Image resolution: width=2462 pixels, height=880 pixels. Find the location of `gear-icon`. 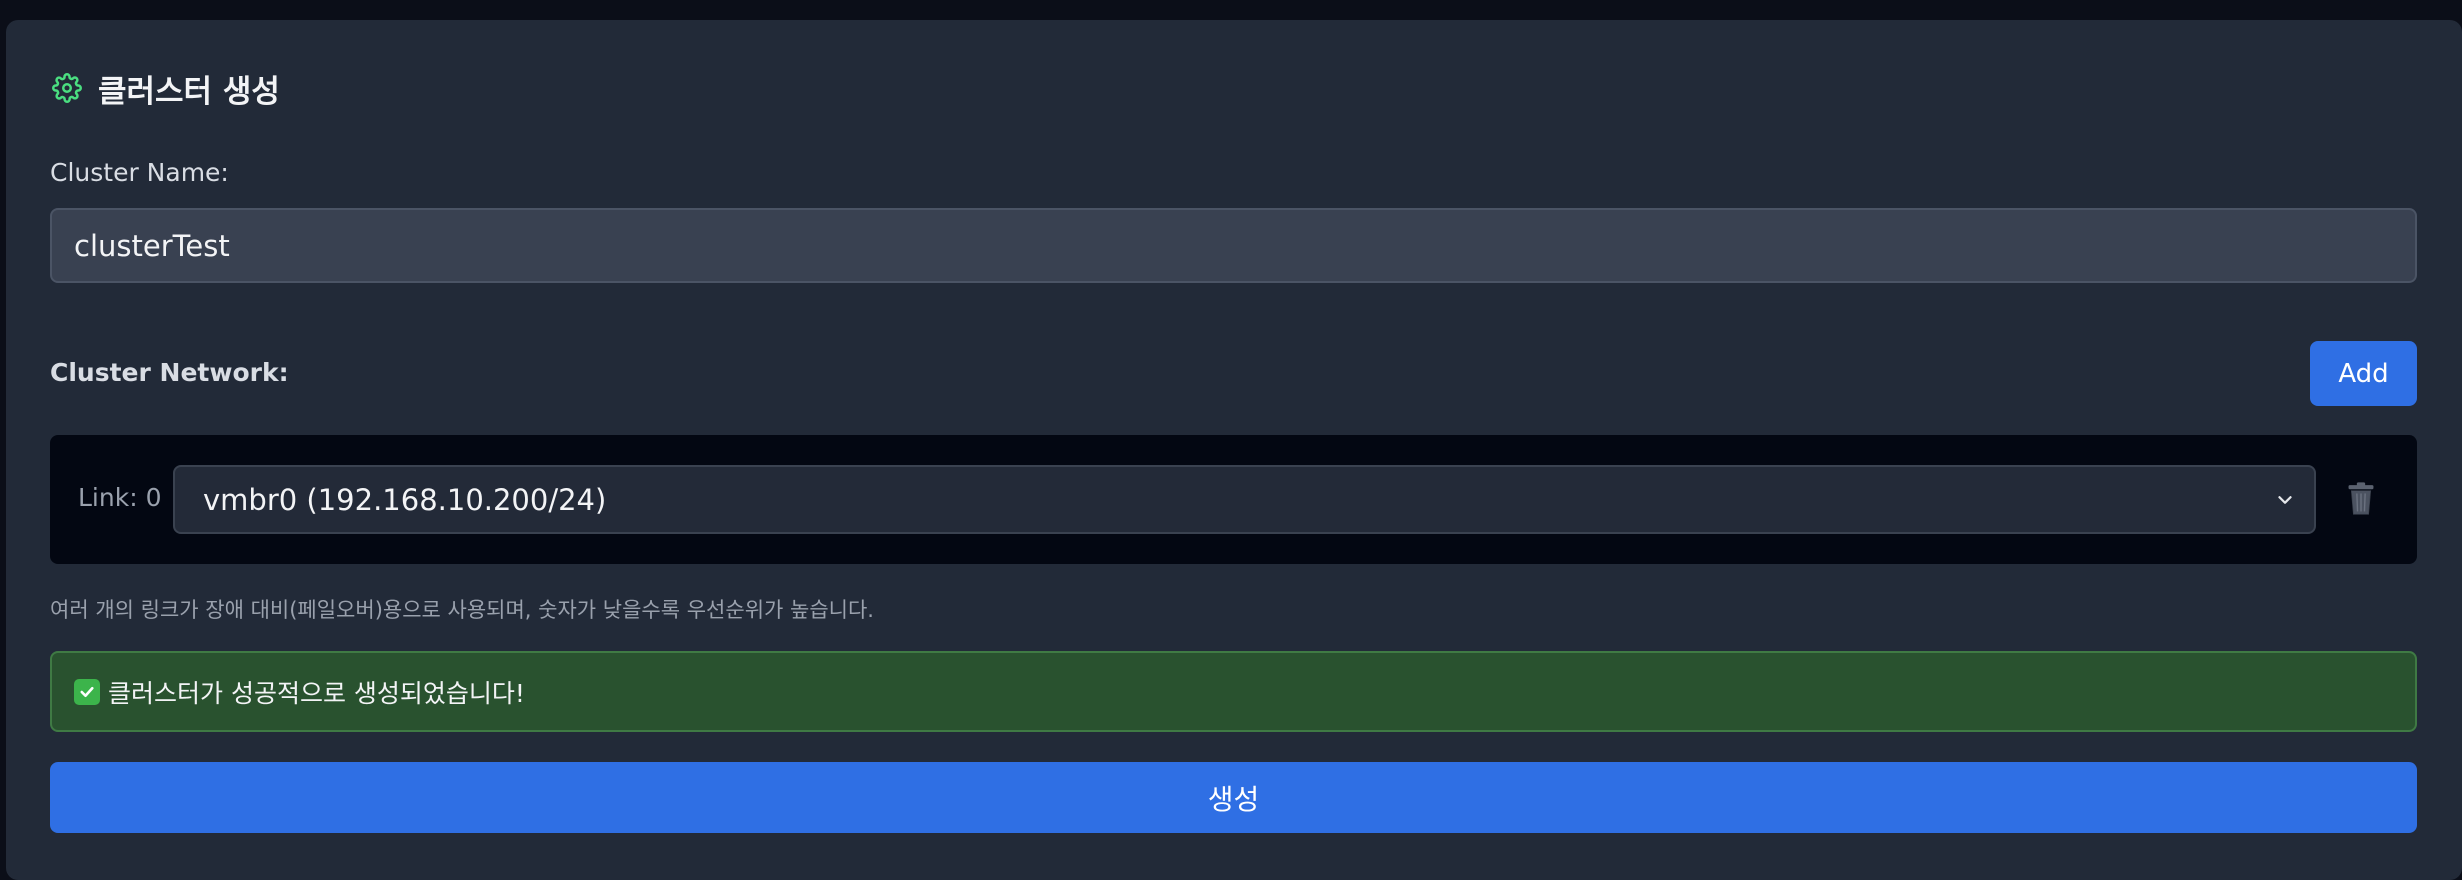

gear-icon is located at coordinates (67, 88).